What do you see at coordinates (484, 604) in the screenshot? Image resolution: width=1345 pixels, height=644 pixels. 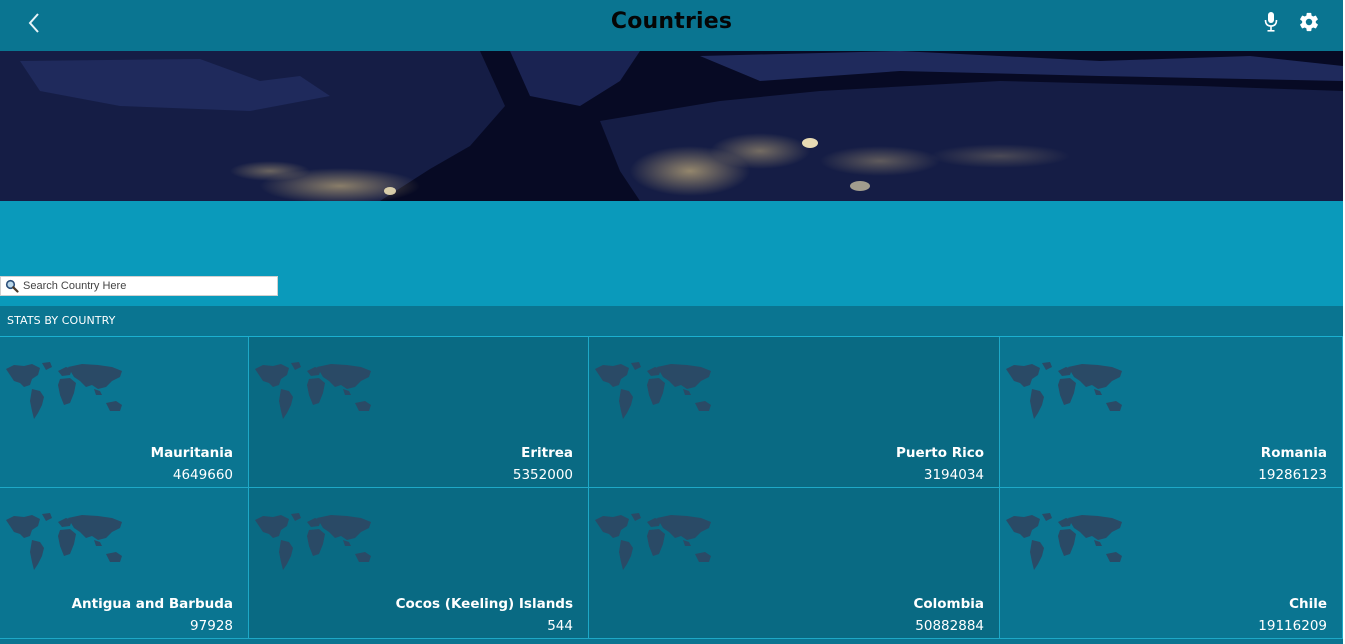 I see `country-name: Cocos (Keeling) Islands` at bounding box center [484, 604].